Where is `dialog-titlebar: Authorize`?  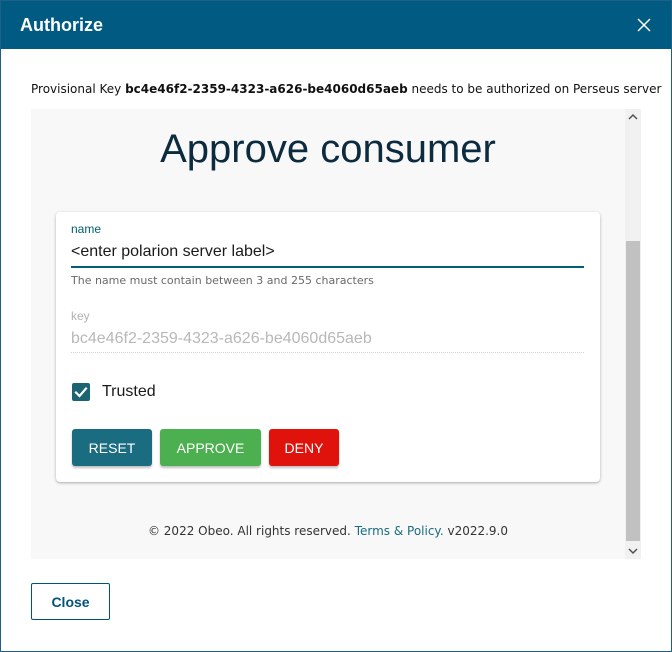
dialog-titlebar: Authorize is located at coordinates (336, 25).